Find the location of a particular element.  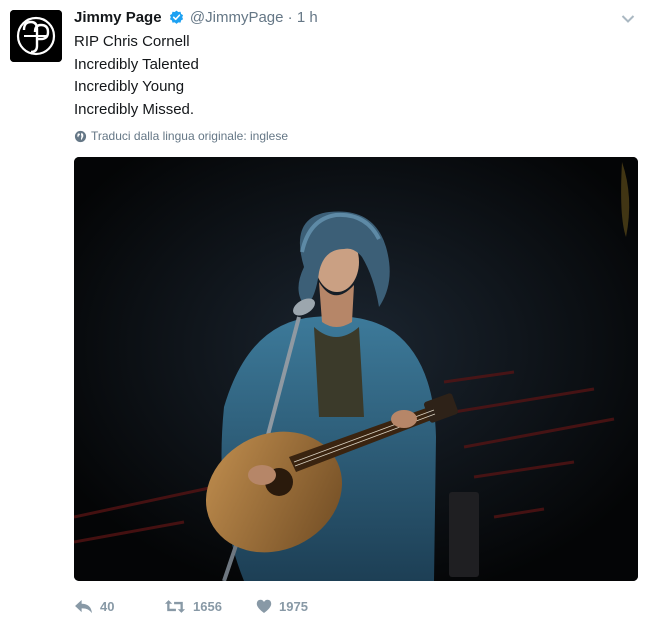

tweet-line: Incredibly Talented is located at coordinates (136, 64).